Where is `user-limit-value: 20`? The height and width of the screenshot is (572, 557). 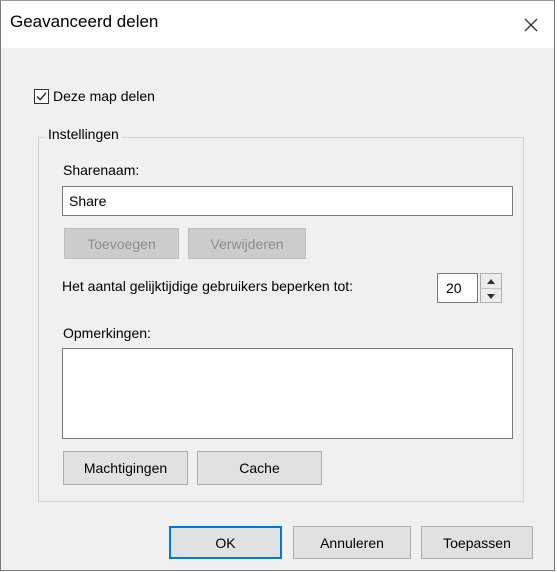
user-limit-value: 20 is located at coordinates (454, 288).